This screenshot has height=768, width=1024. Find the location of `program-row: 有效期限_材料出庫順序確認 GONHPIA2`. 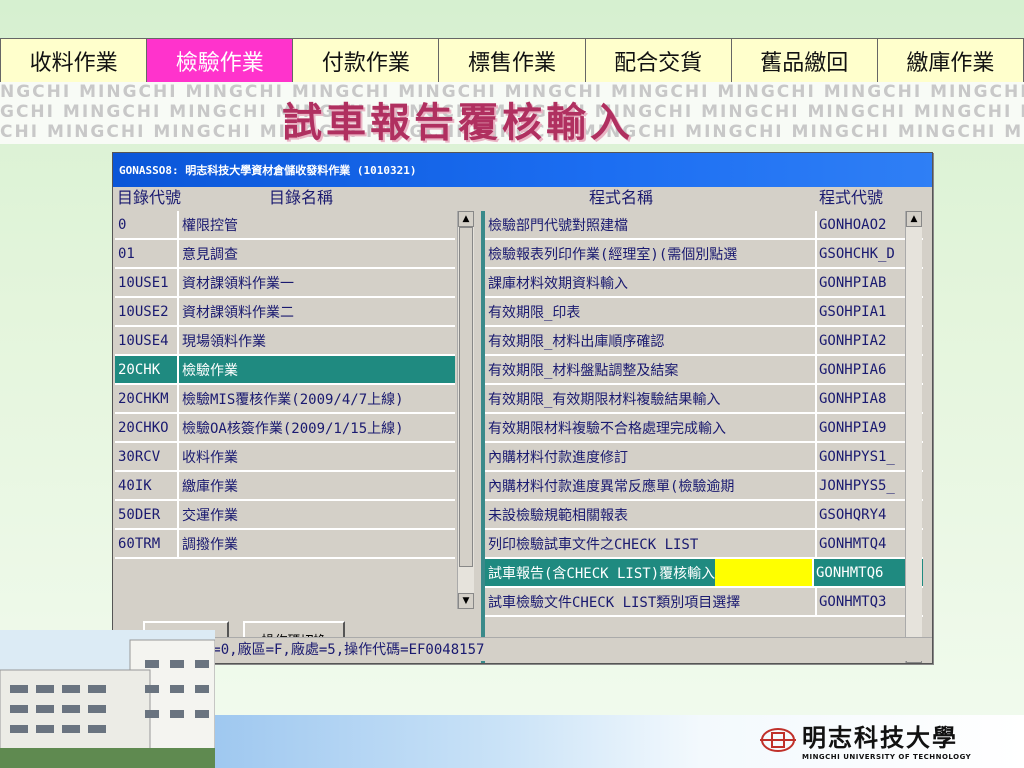

program-row: 有效期限_材料出庫順序確認 GONHPIA2 is located at coordinates (704, 341).